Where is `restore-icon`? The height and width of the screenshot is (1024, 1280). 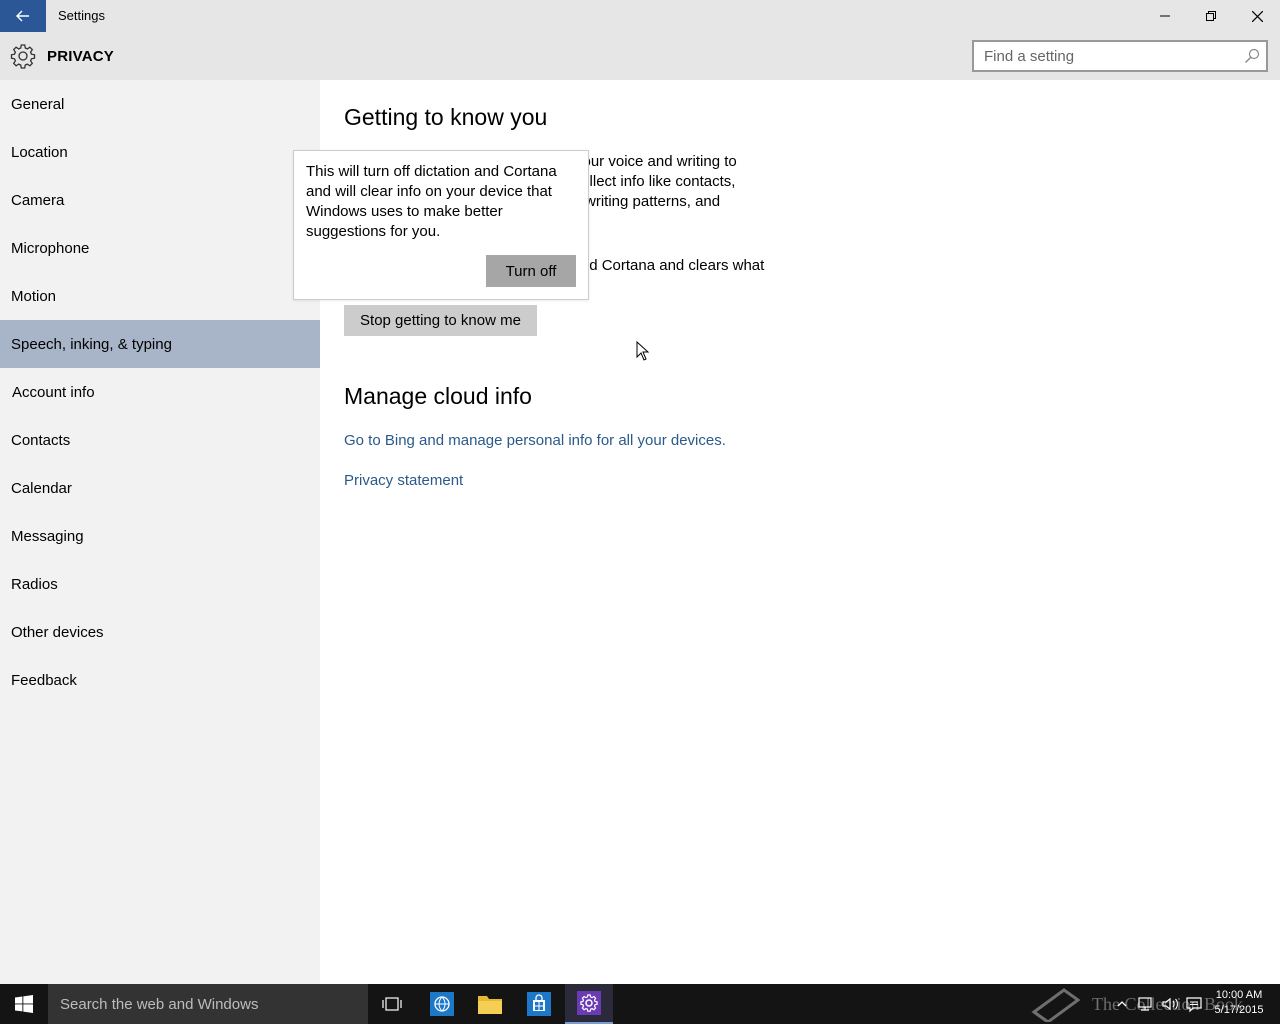 restore-icon is located at coordinates (1211, 16).